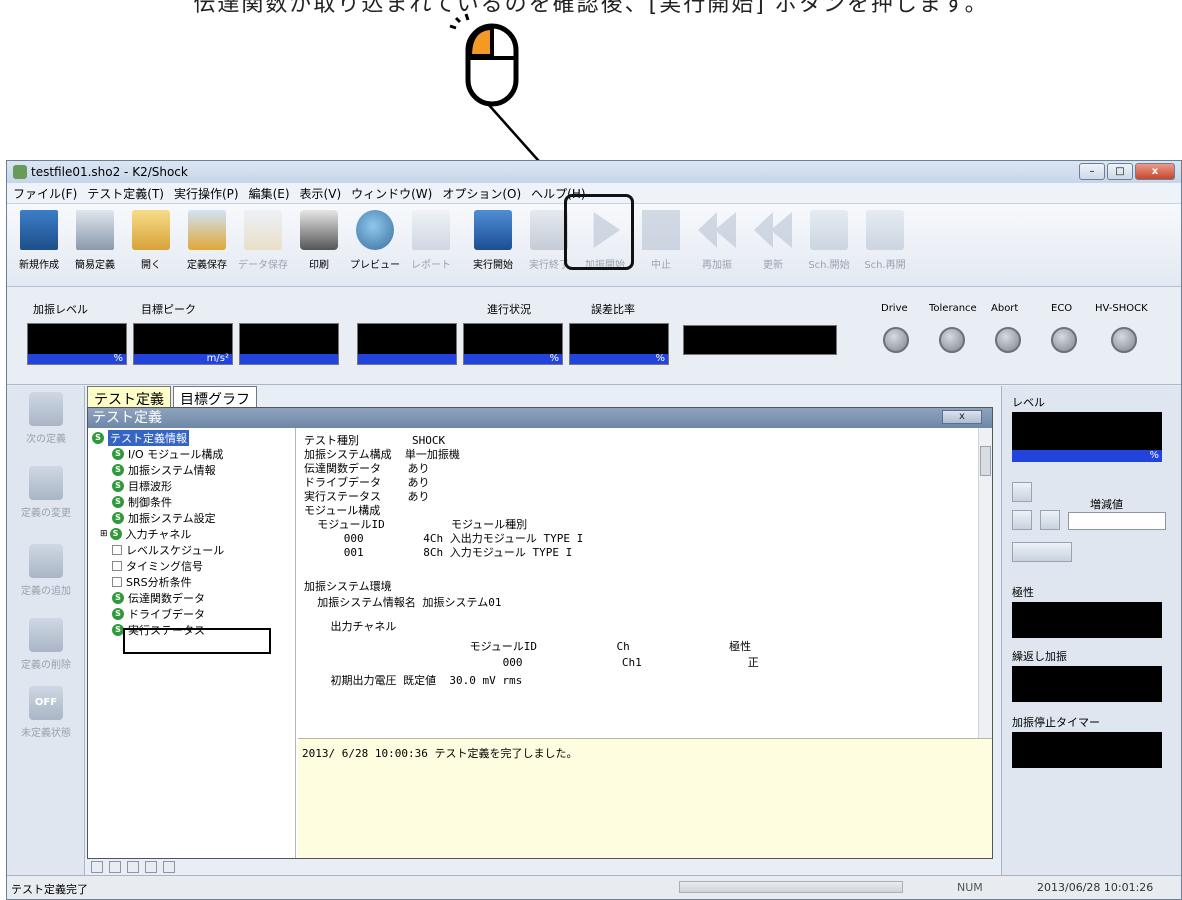  I want to click on off-icon: OFF, so click(46, 703).